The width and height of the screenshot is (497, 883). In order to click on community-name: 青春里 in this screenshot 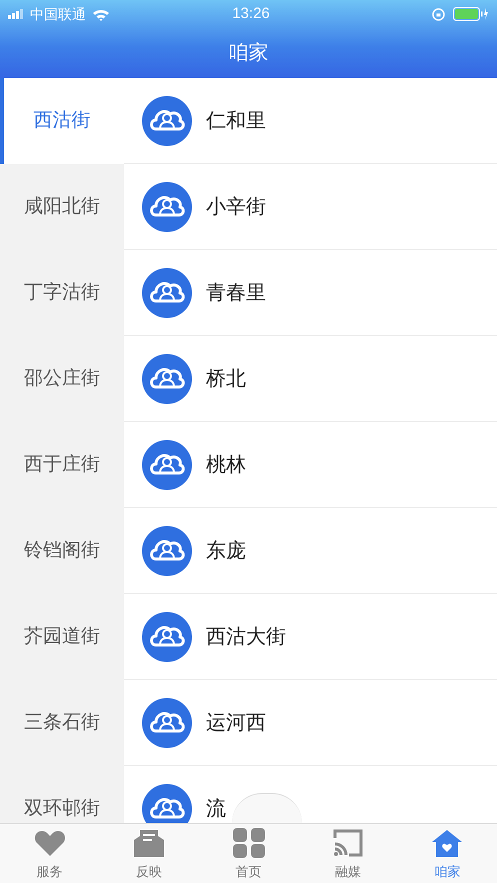, I will do `click(236, 293)`.